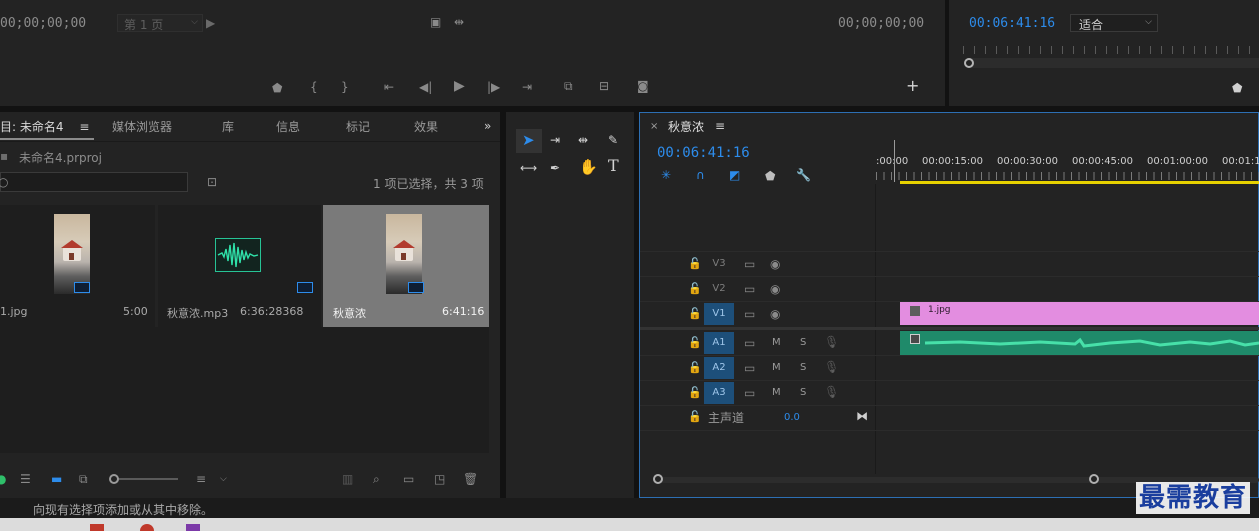 The image size is (1259, 531). What do you see at coordinates (719, 314) in the screenshot?
I see `track-v1-label: V1` at bounding box center [719, 314].